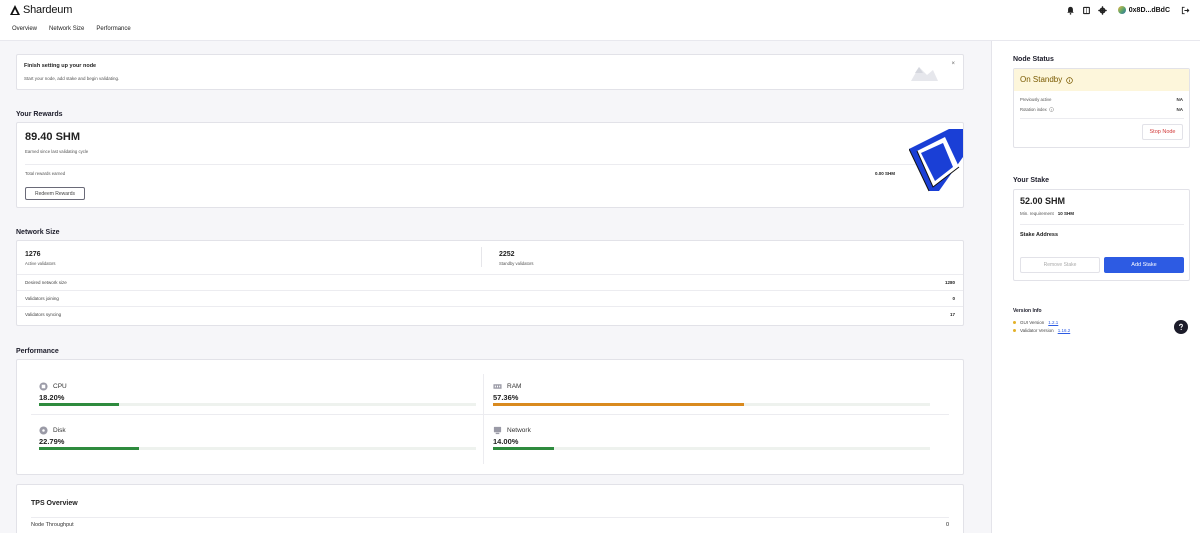 Image resolution: width=1200 pixels, height=533 pixels. I want to click on row-value: 1280, so click(949, 282).